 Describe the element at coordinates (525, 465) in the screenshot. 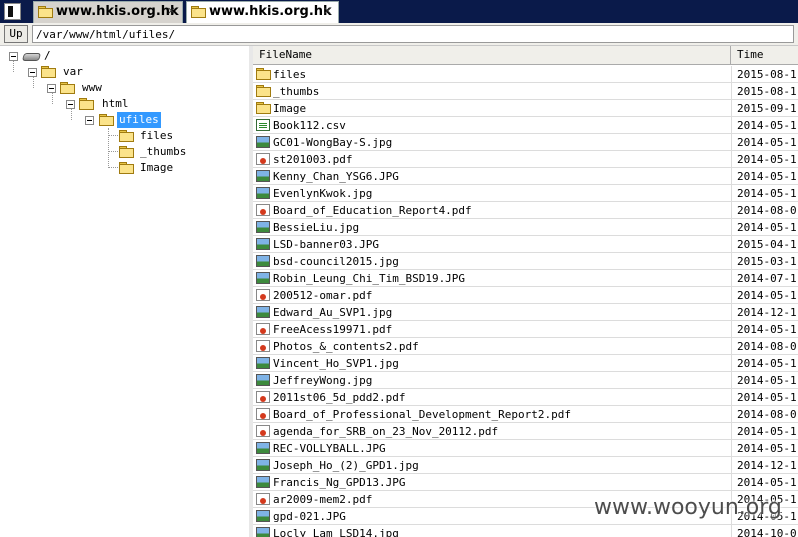

I see `file-row: Joseph_Ho_(2)_GPD1.jpg 2014-12-1` at that location.